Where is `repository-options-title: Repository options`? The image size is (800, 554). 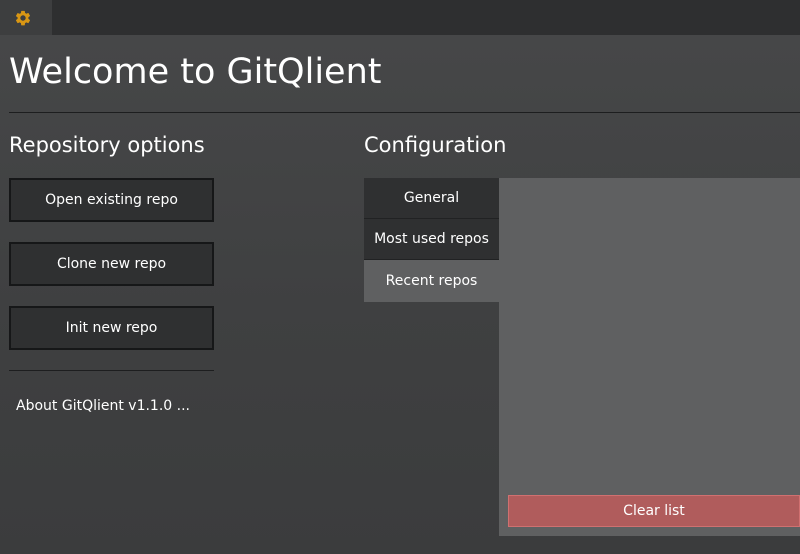
repository-options-title: Repository options is located at coordinates (107, 145).